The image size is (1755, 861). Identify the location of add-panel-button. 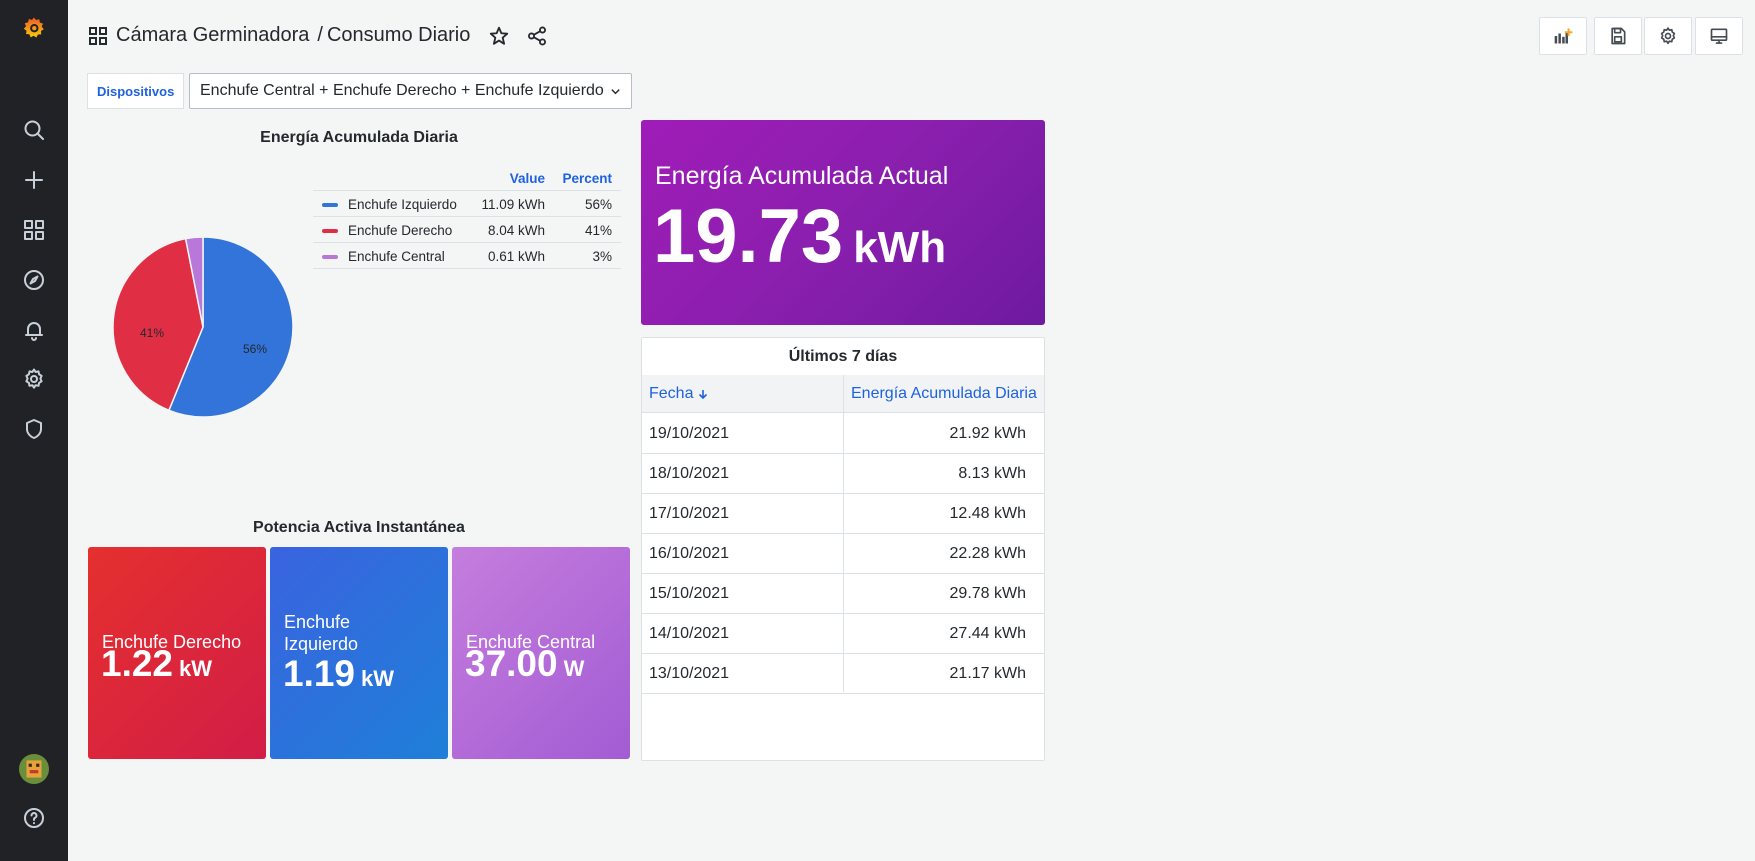
(1563, 36).